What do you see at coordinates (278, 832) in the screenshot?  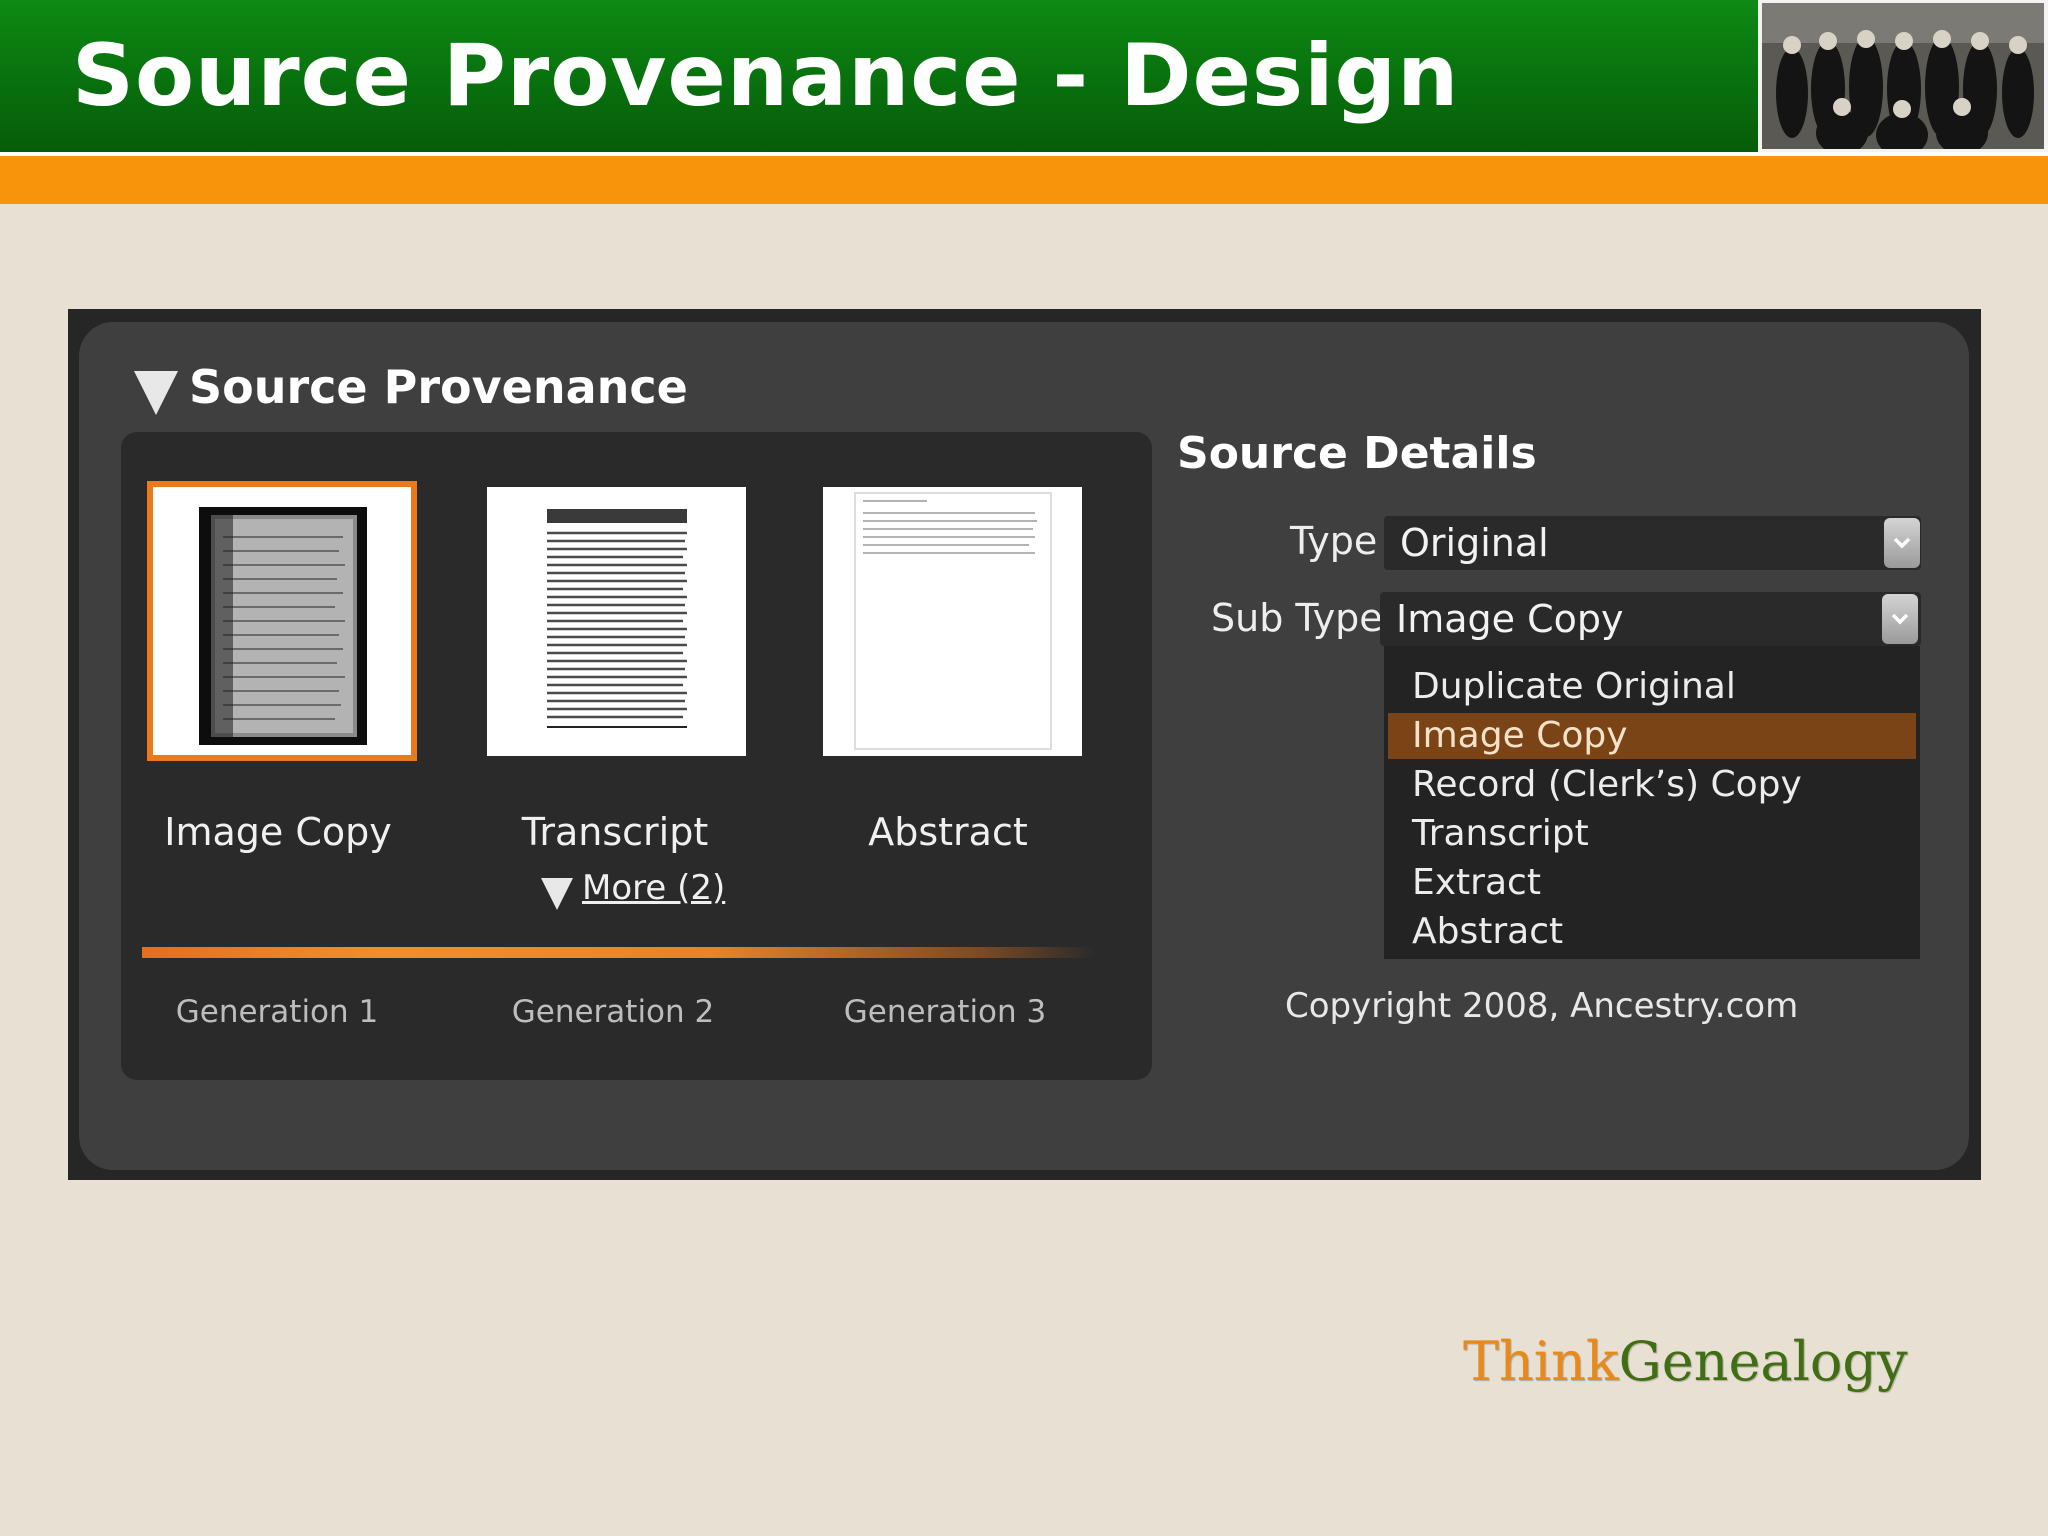 I see `card-label-image-copy: Image Copy` at bounding box center [278, 832].